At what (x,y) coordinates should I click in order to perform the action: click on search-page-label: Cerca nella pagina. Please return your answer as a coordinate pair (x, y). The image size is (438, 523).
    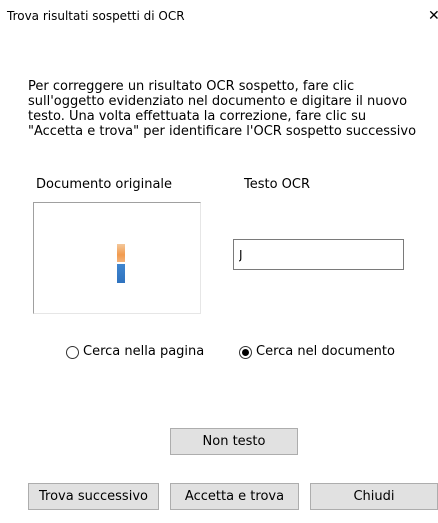
    Looking at the image, I should click on (144, 351).